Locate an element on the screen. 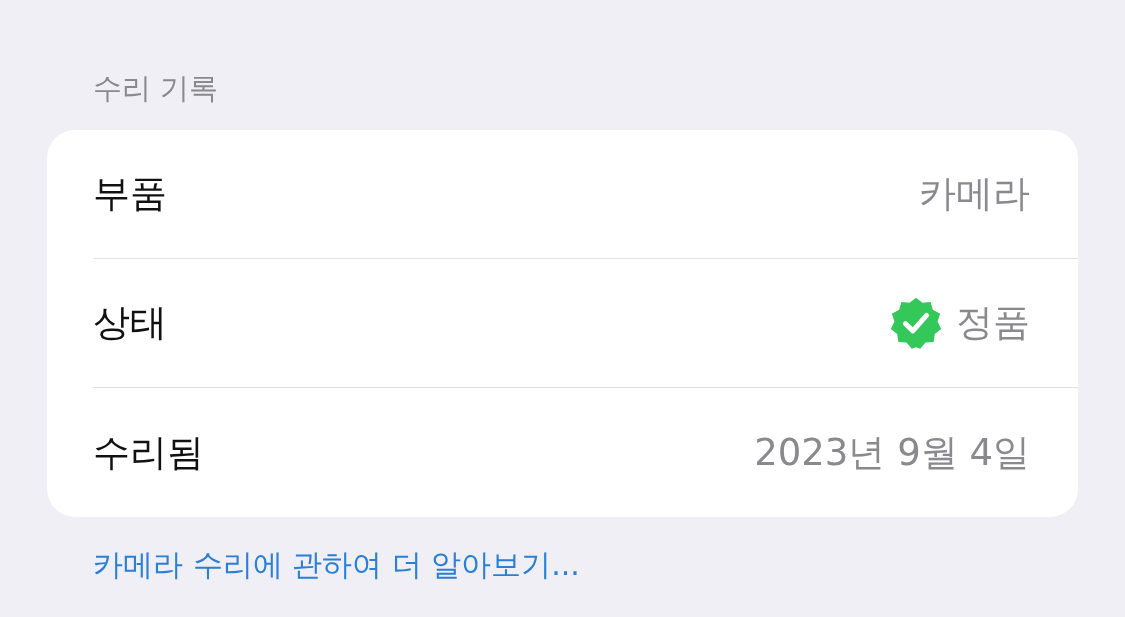 The width and height of the screenshot is (1125, 617). row-label: 수리됨 is located at coordinates (148, 452).